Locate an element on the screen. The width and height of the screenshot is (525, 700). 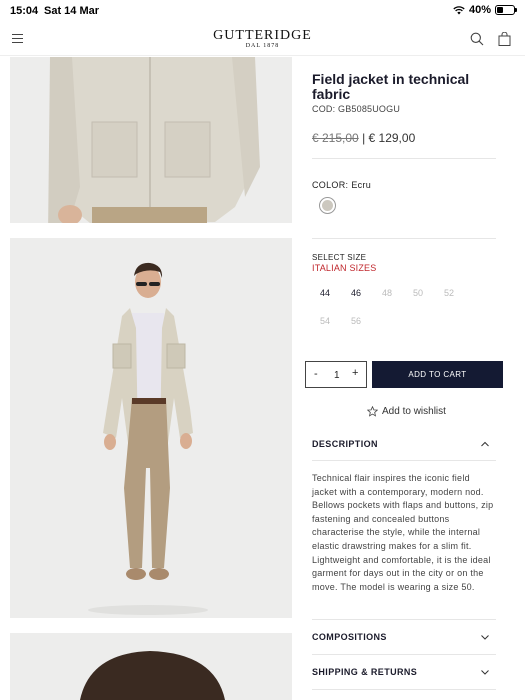
product-image-head is located at coordinates (151, 666).